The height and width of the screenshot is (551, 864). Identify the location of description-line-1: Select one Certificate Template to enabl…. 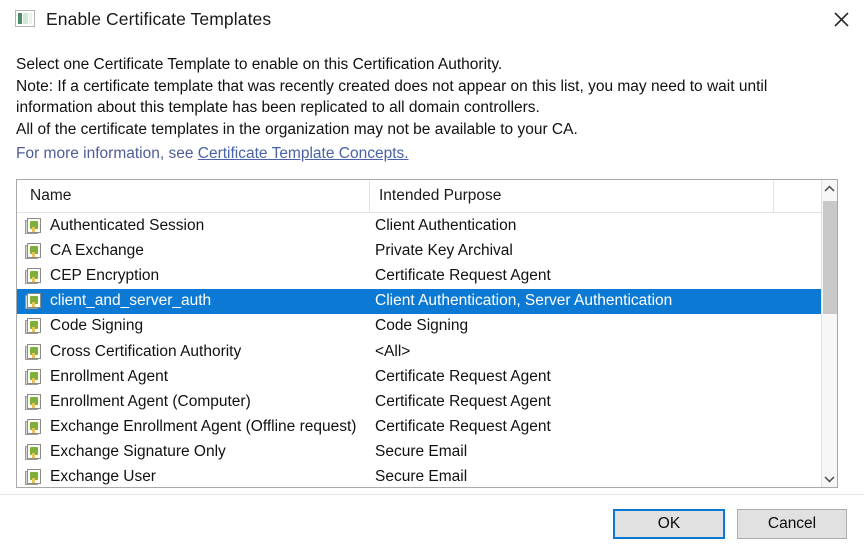
(259, 64).